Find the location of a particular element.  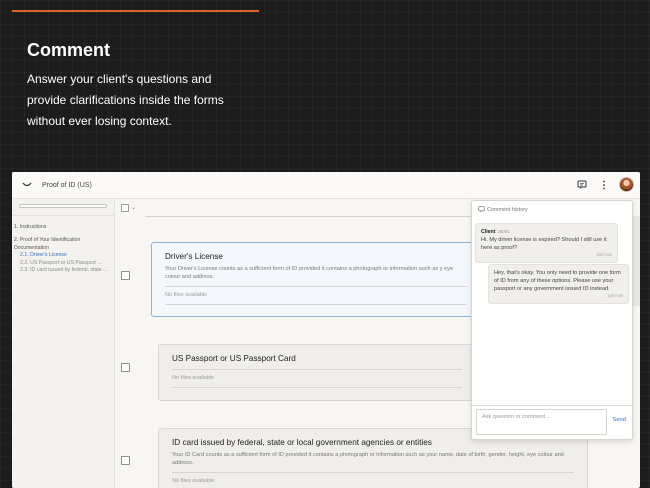

scrollbar is located at coordinates (636, 261).